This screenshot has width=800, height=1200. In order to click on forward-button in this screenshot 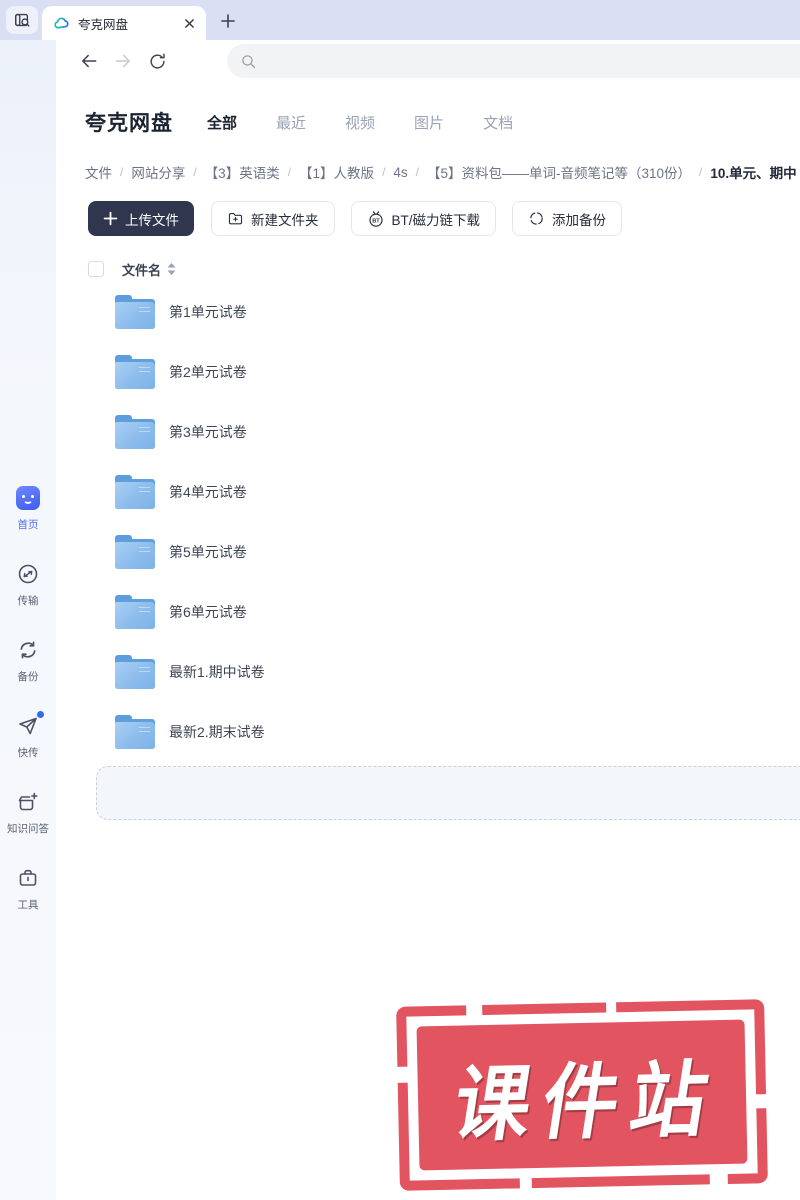, I will do `click(123, 61)`.